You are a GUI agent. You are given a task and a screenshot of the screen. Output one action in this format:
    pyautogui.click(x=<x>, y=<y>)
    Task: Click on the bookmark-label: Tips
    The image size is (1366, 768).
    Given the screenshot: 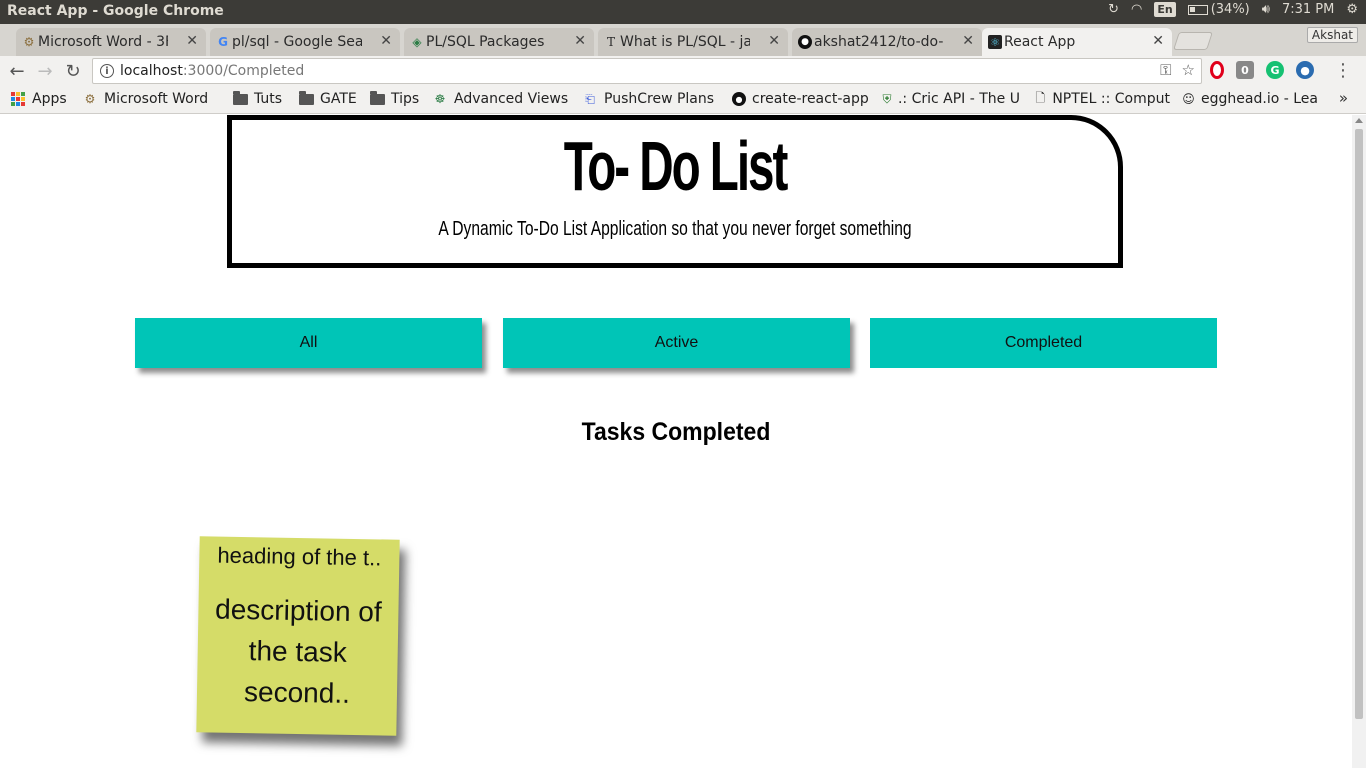 What is the action you would take?
    pyautogui.click(x=405, y=99)
    